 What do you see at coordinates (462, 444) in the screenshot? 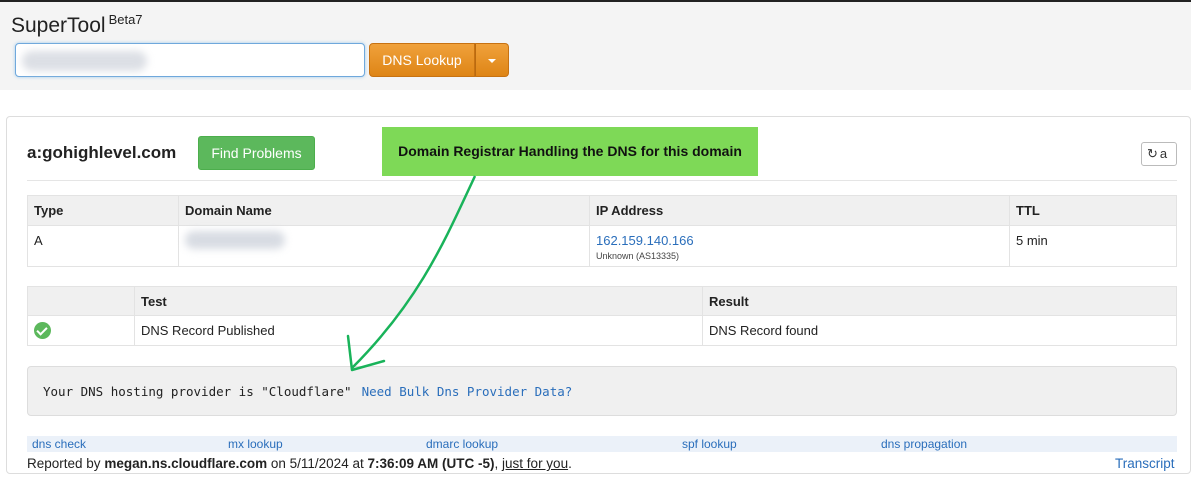
I see `link-dmarc-lookup: dmarc lookup` at bounding box center [462, 444].